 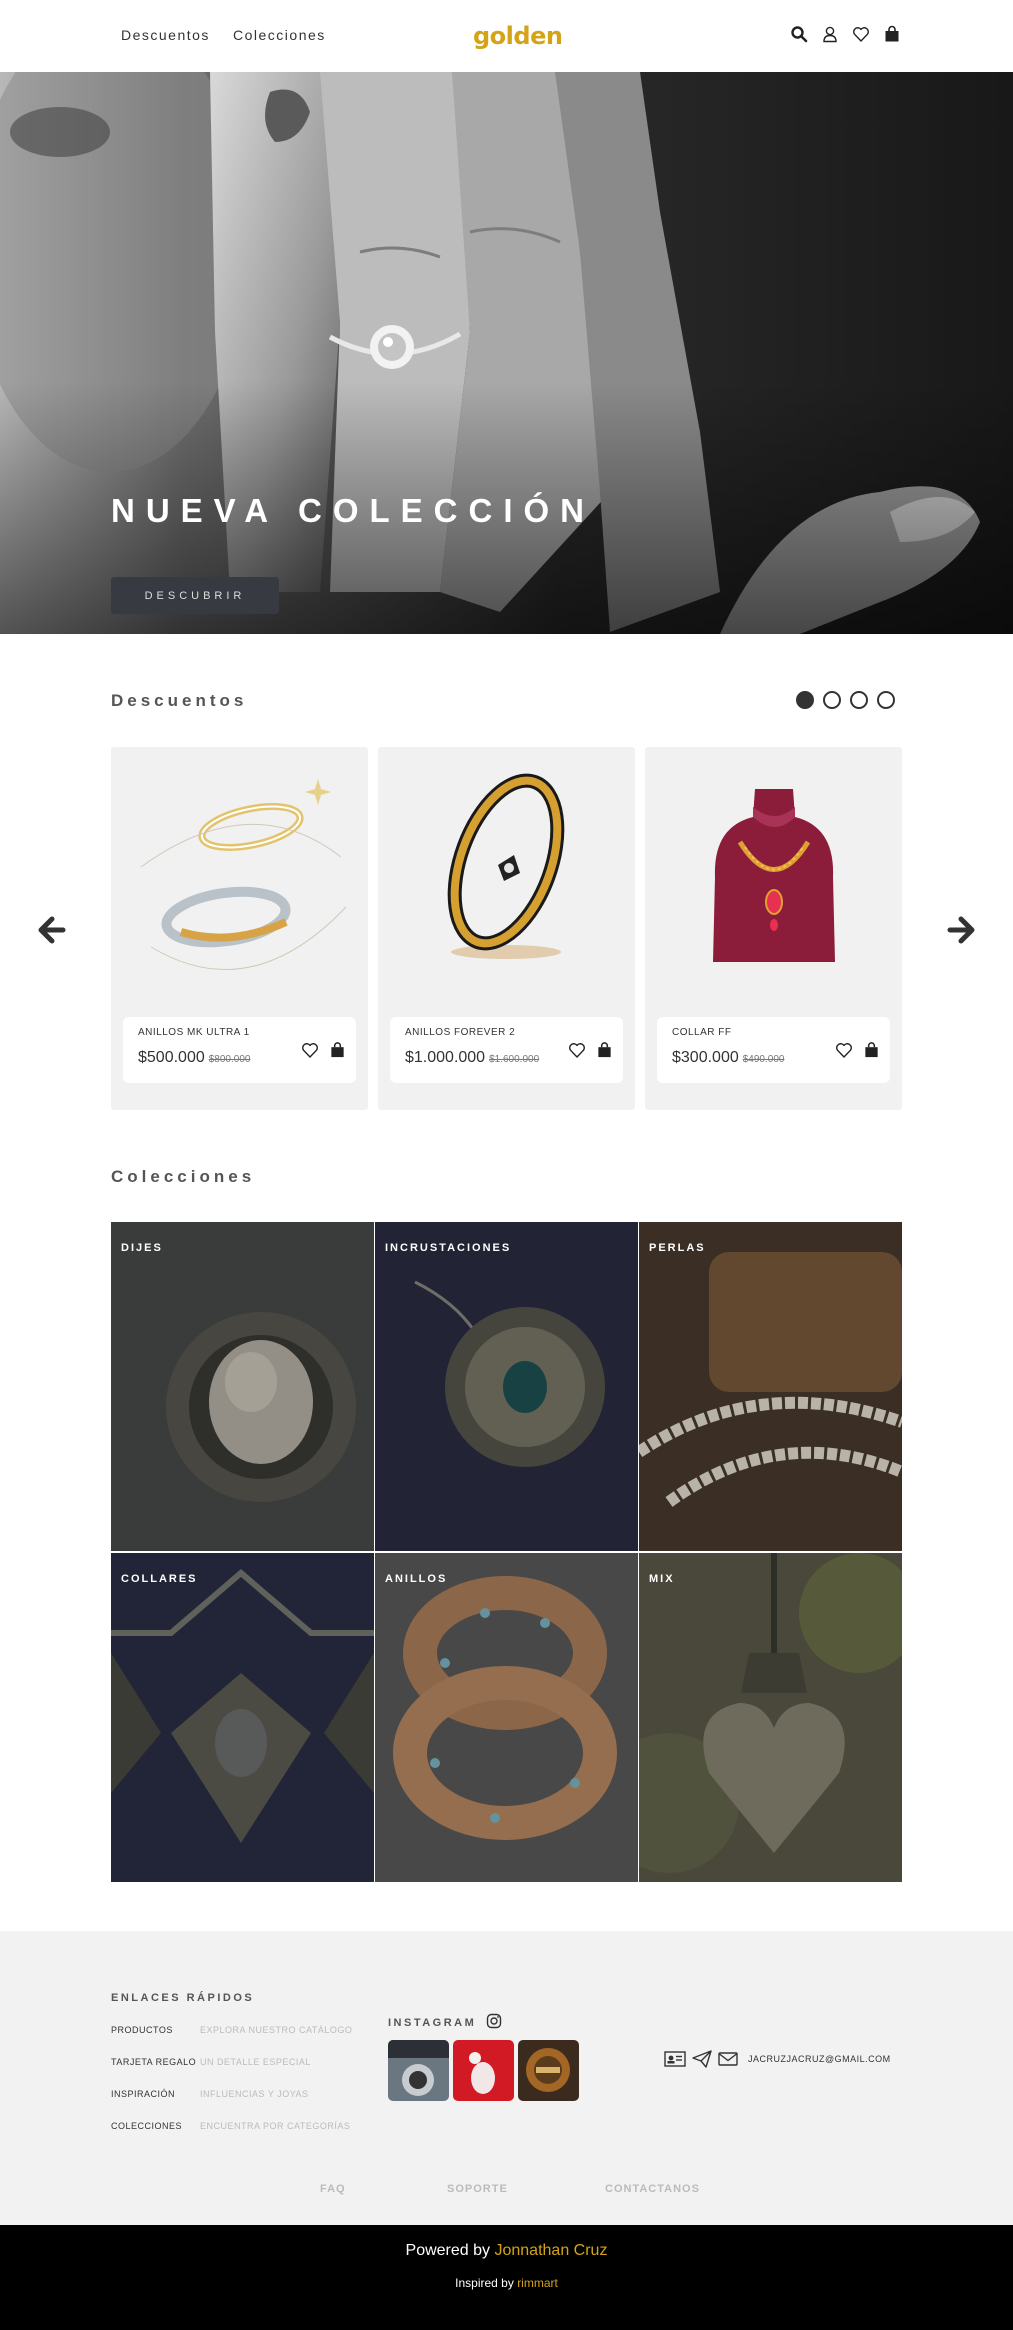 I want to click on collection-image-dijes, so click(x=242, y=1386).